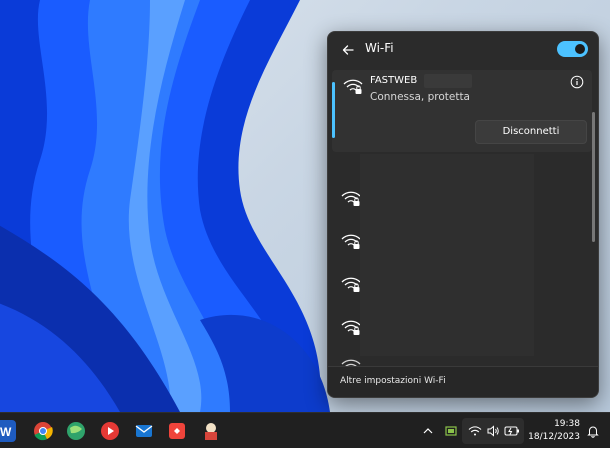  What do you see at coordinates (211, 431) in the screenshot?
I see `app-icon` at bounding box center [211, 431].